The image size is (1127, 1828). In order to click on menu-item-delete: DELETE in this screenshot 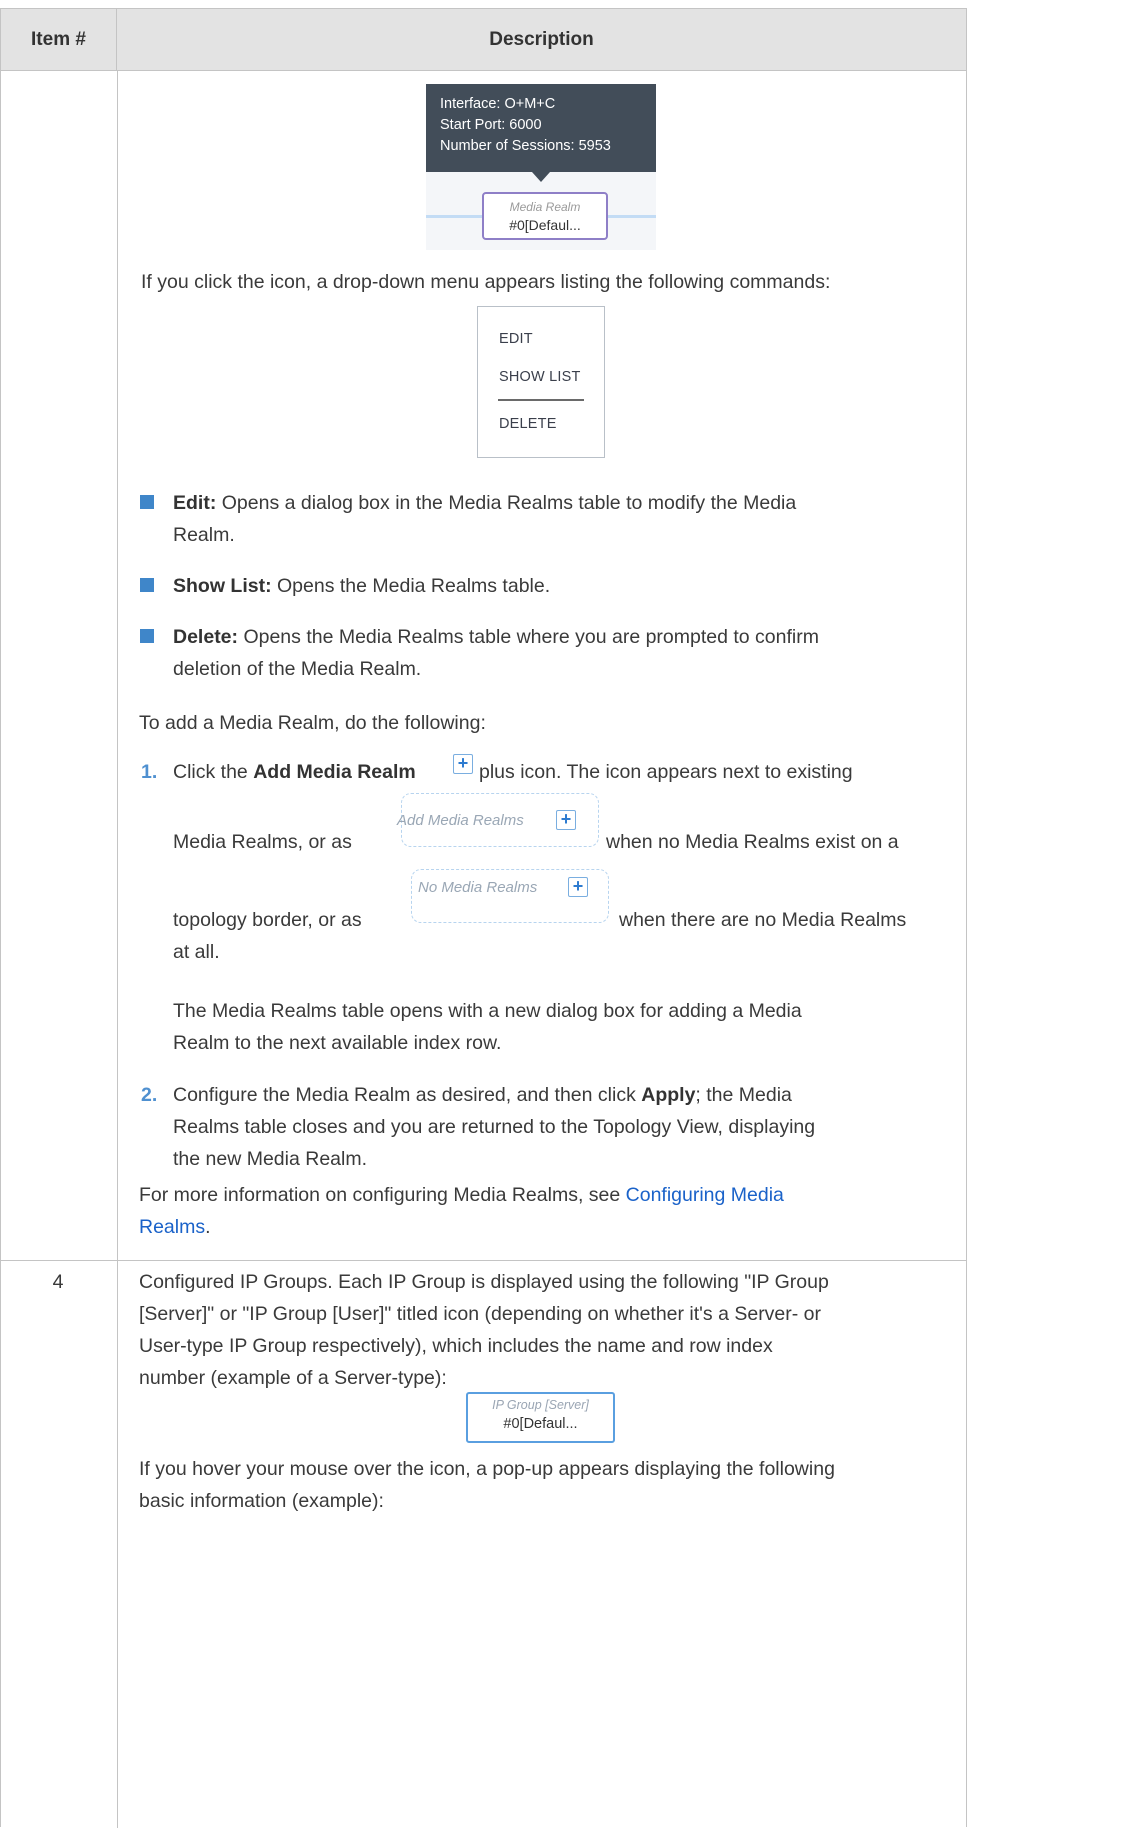, I will do `click(528, 424)`.